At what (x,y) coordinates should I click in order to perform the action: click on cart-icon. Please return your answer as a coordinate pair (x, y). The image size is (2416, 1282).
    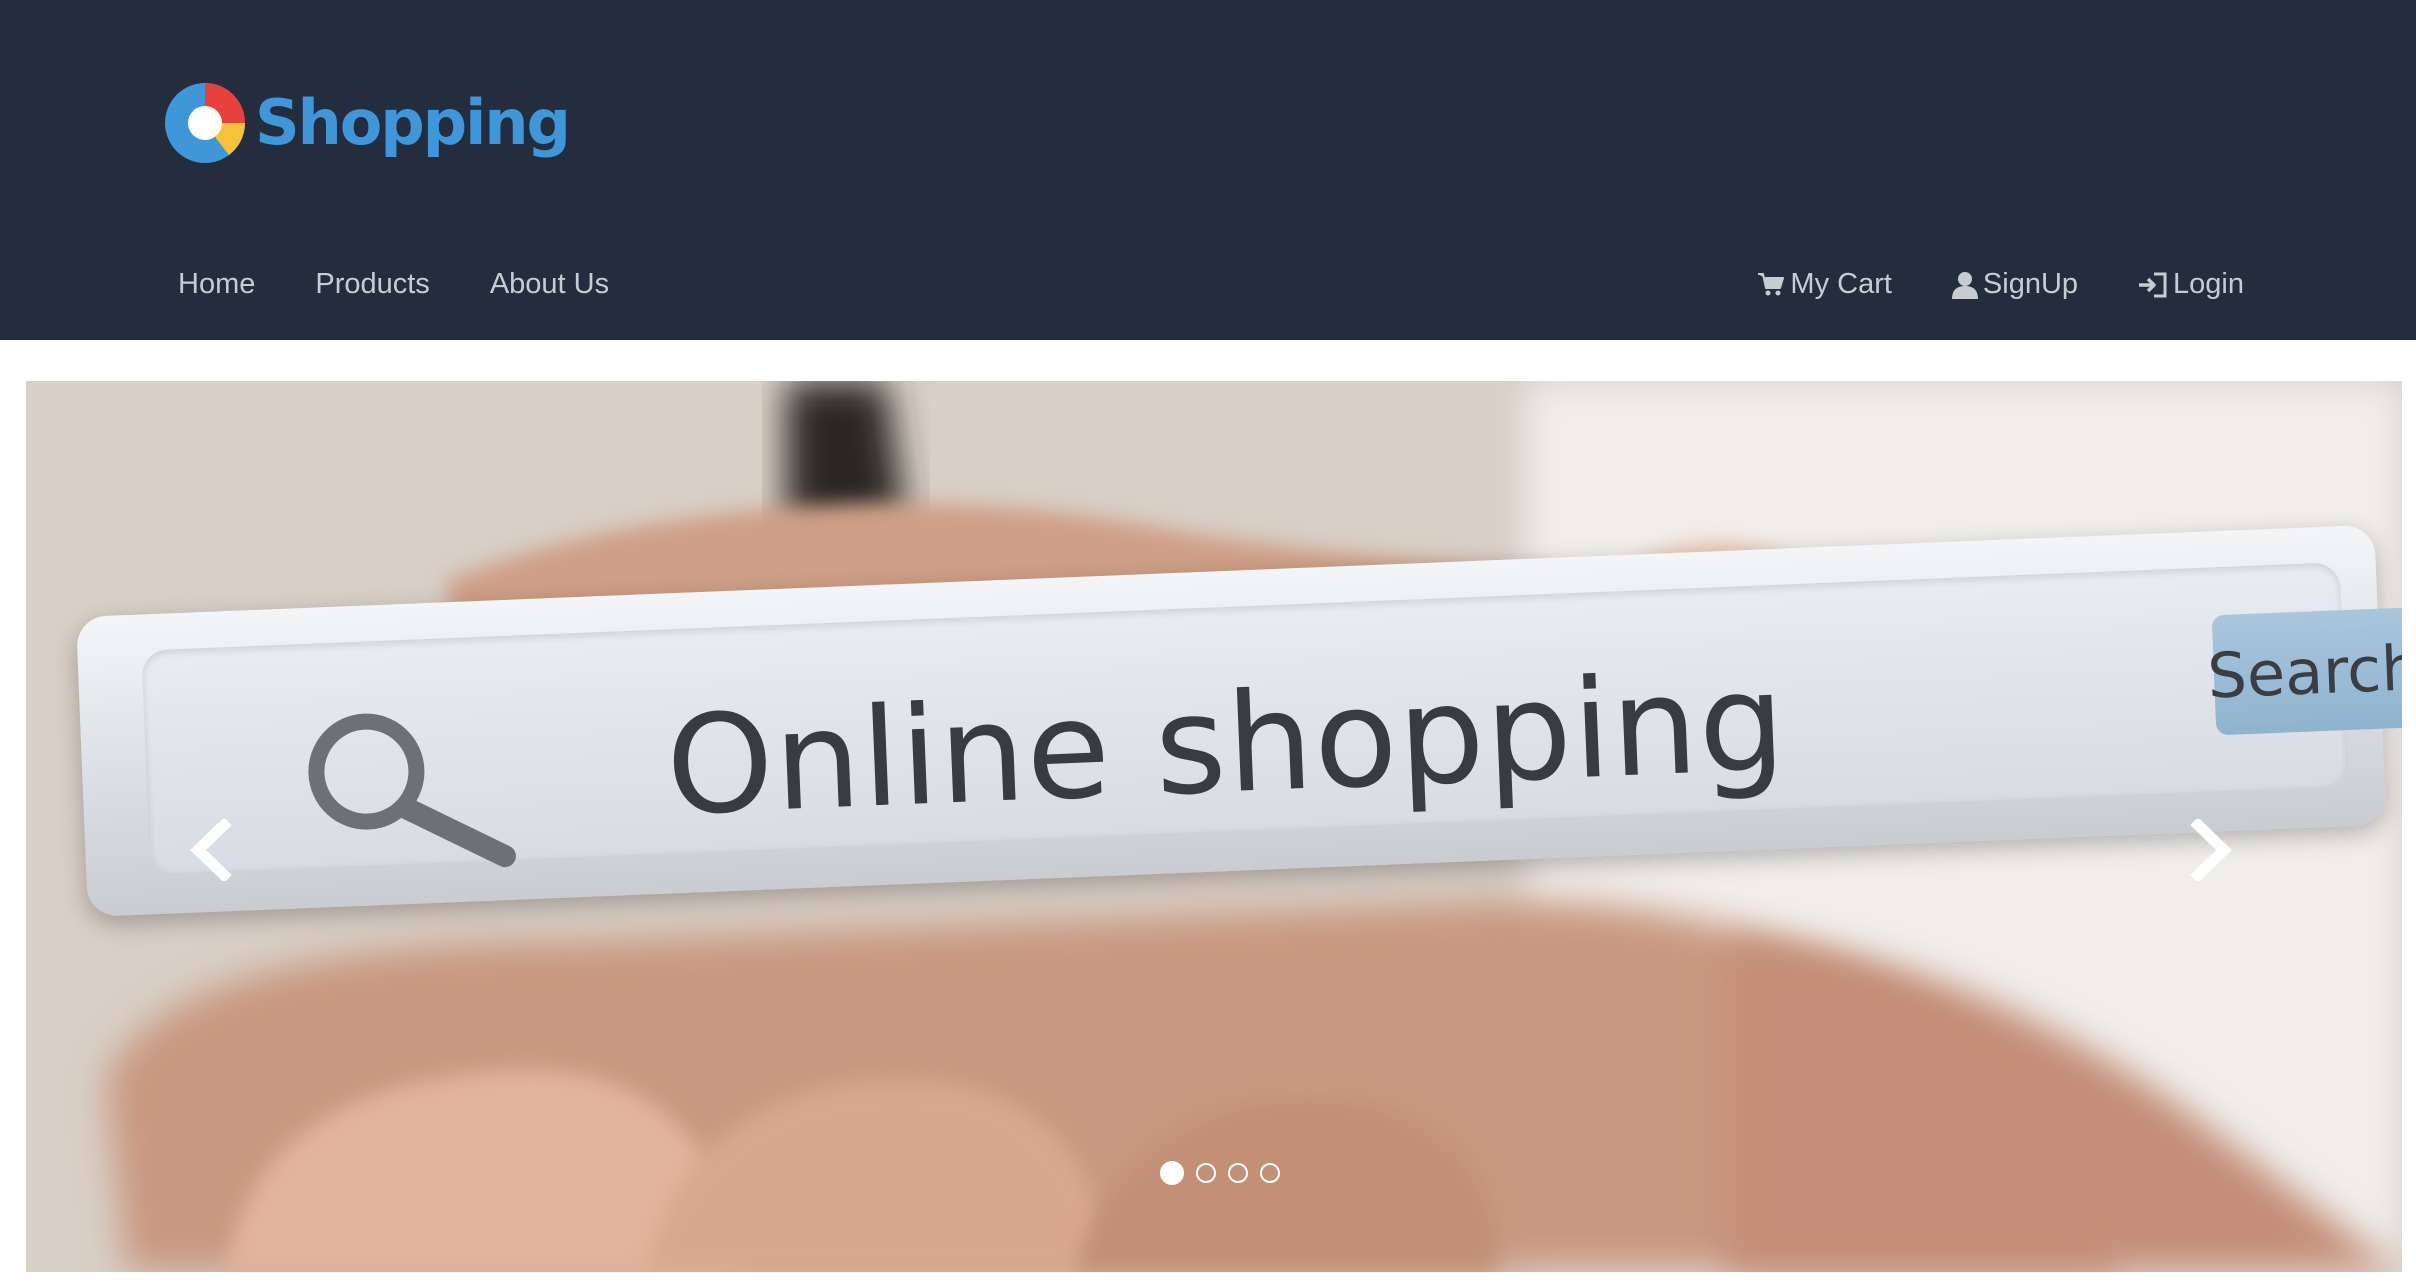
    Looking at the image, I should click on (1771, 285).